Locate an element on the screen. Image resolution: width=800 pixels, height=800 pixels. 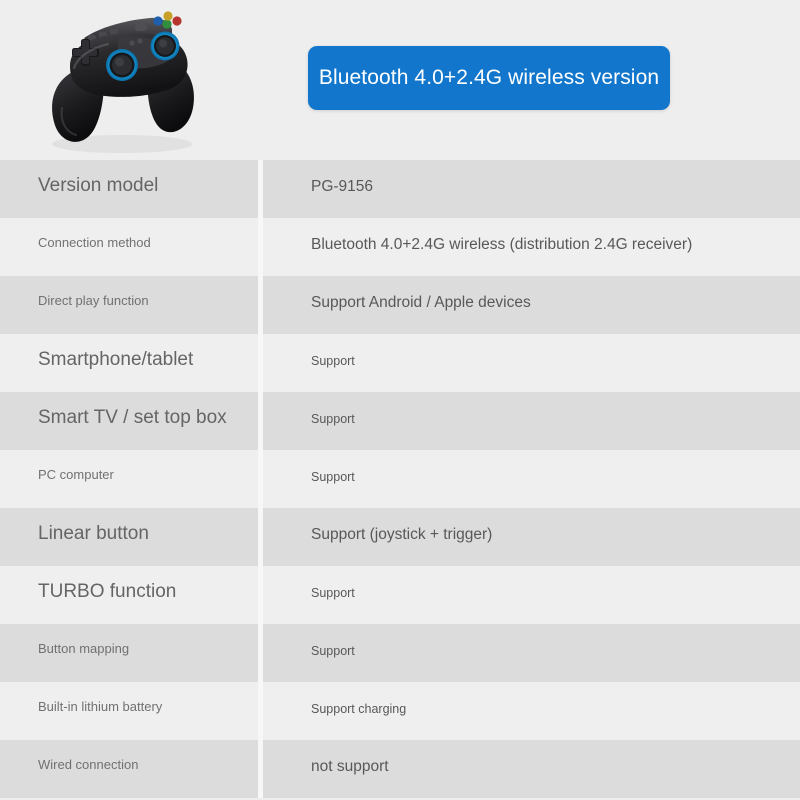
spec-label: Linear button is located at coordinates (93, 533).